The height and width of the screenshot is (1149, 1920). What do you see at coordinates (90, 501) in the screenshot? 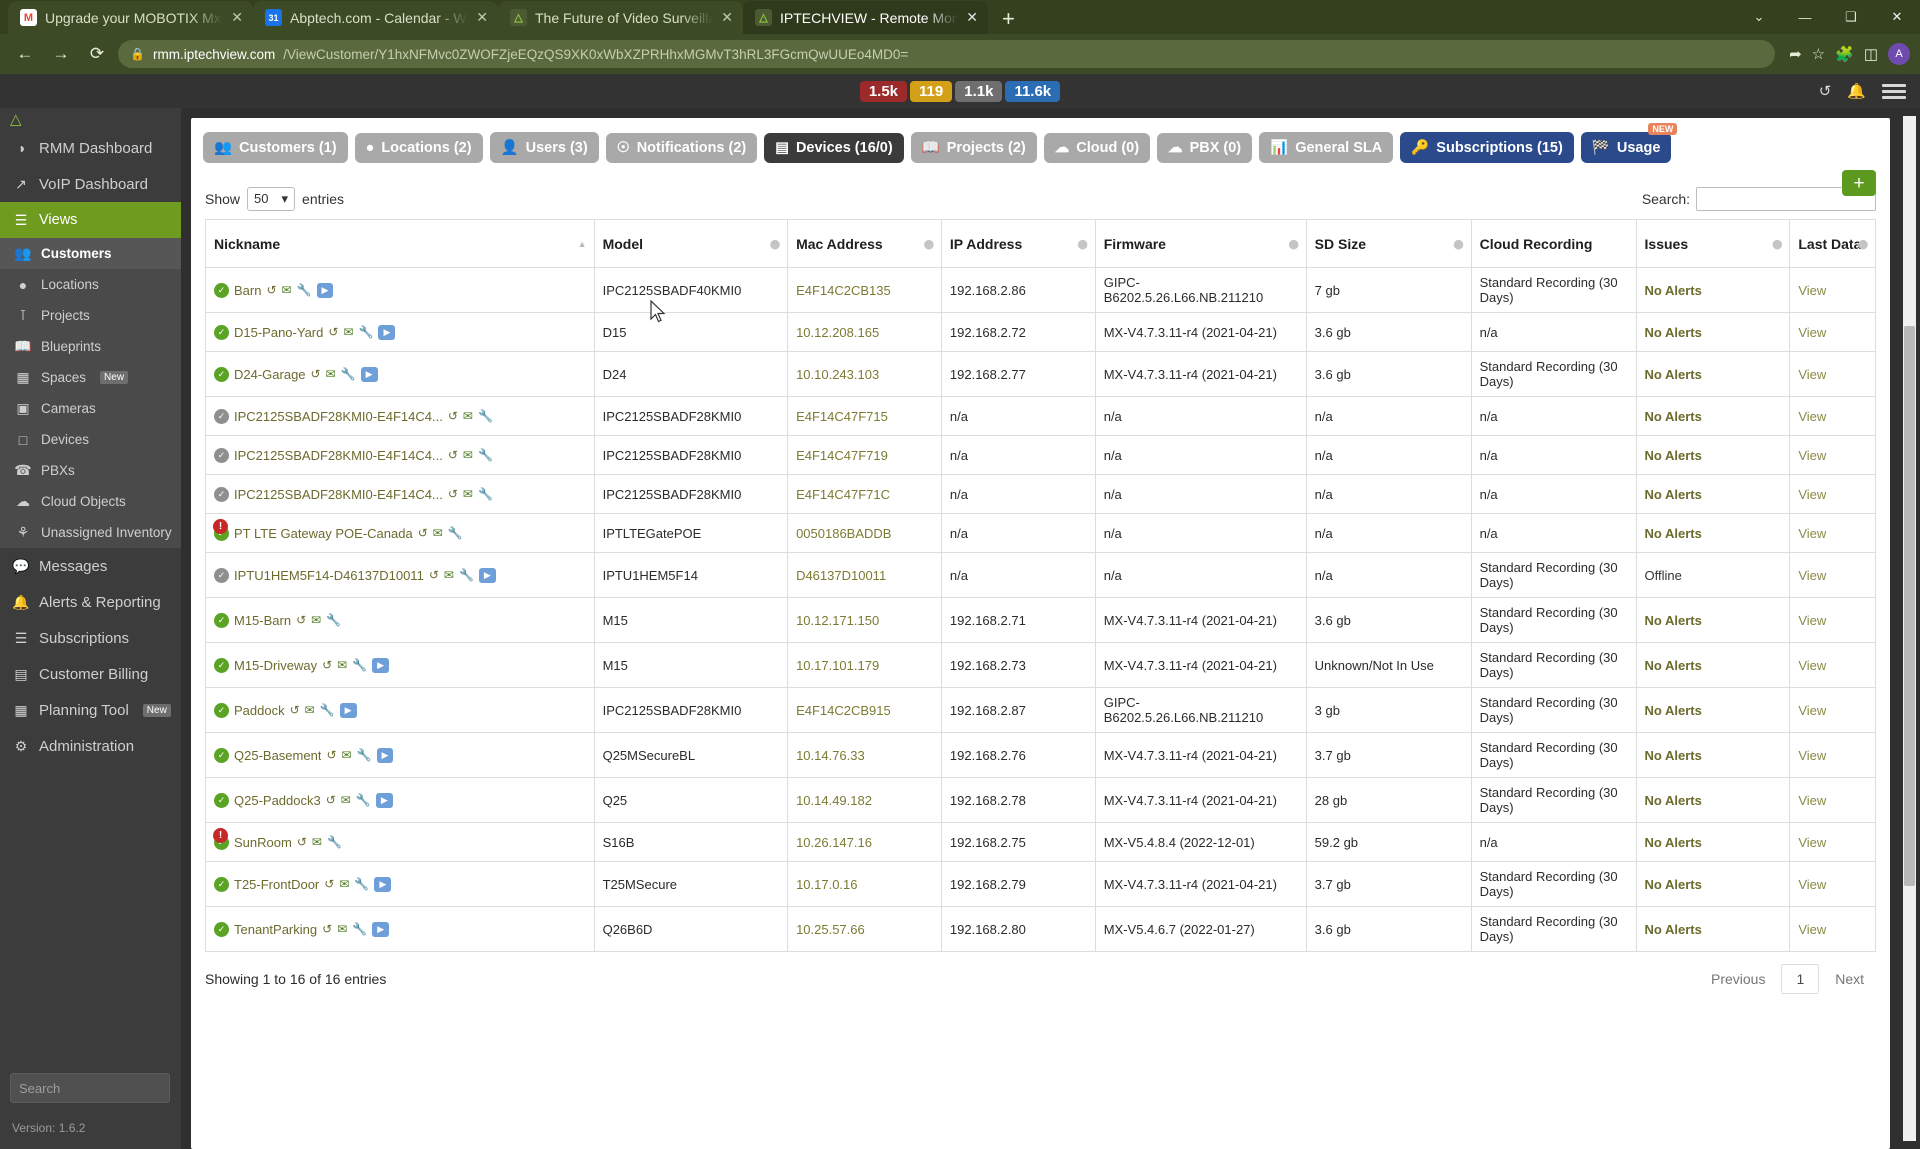
I see `sidebar-item-cloud-objects: ☁ Cloud Objects` at bounding box center [90, 501].